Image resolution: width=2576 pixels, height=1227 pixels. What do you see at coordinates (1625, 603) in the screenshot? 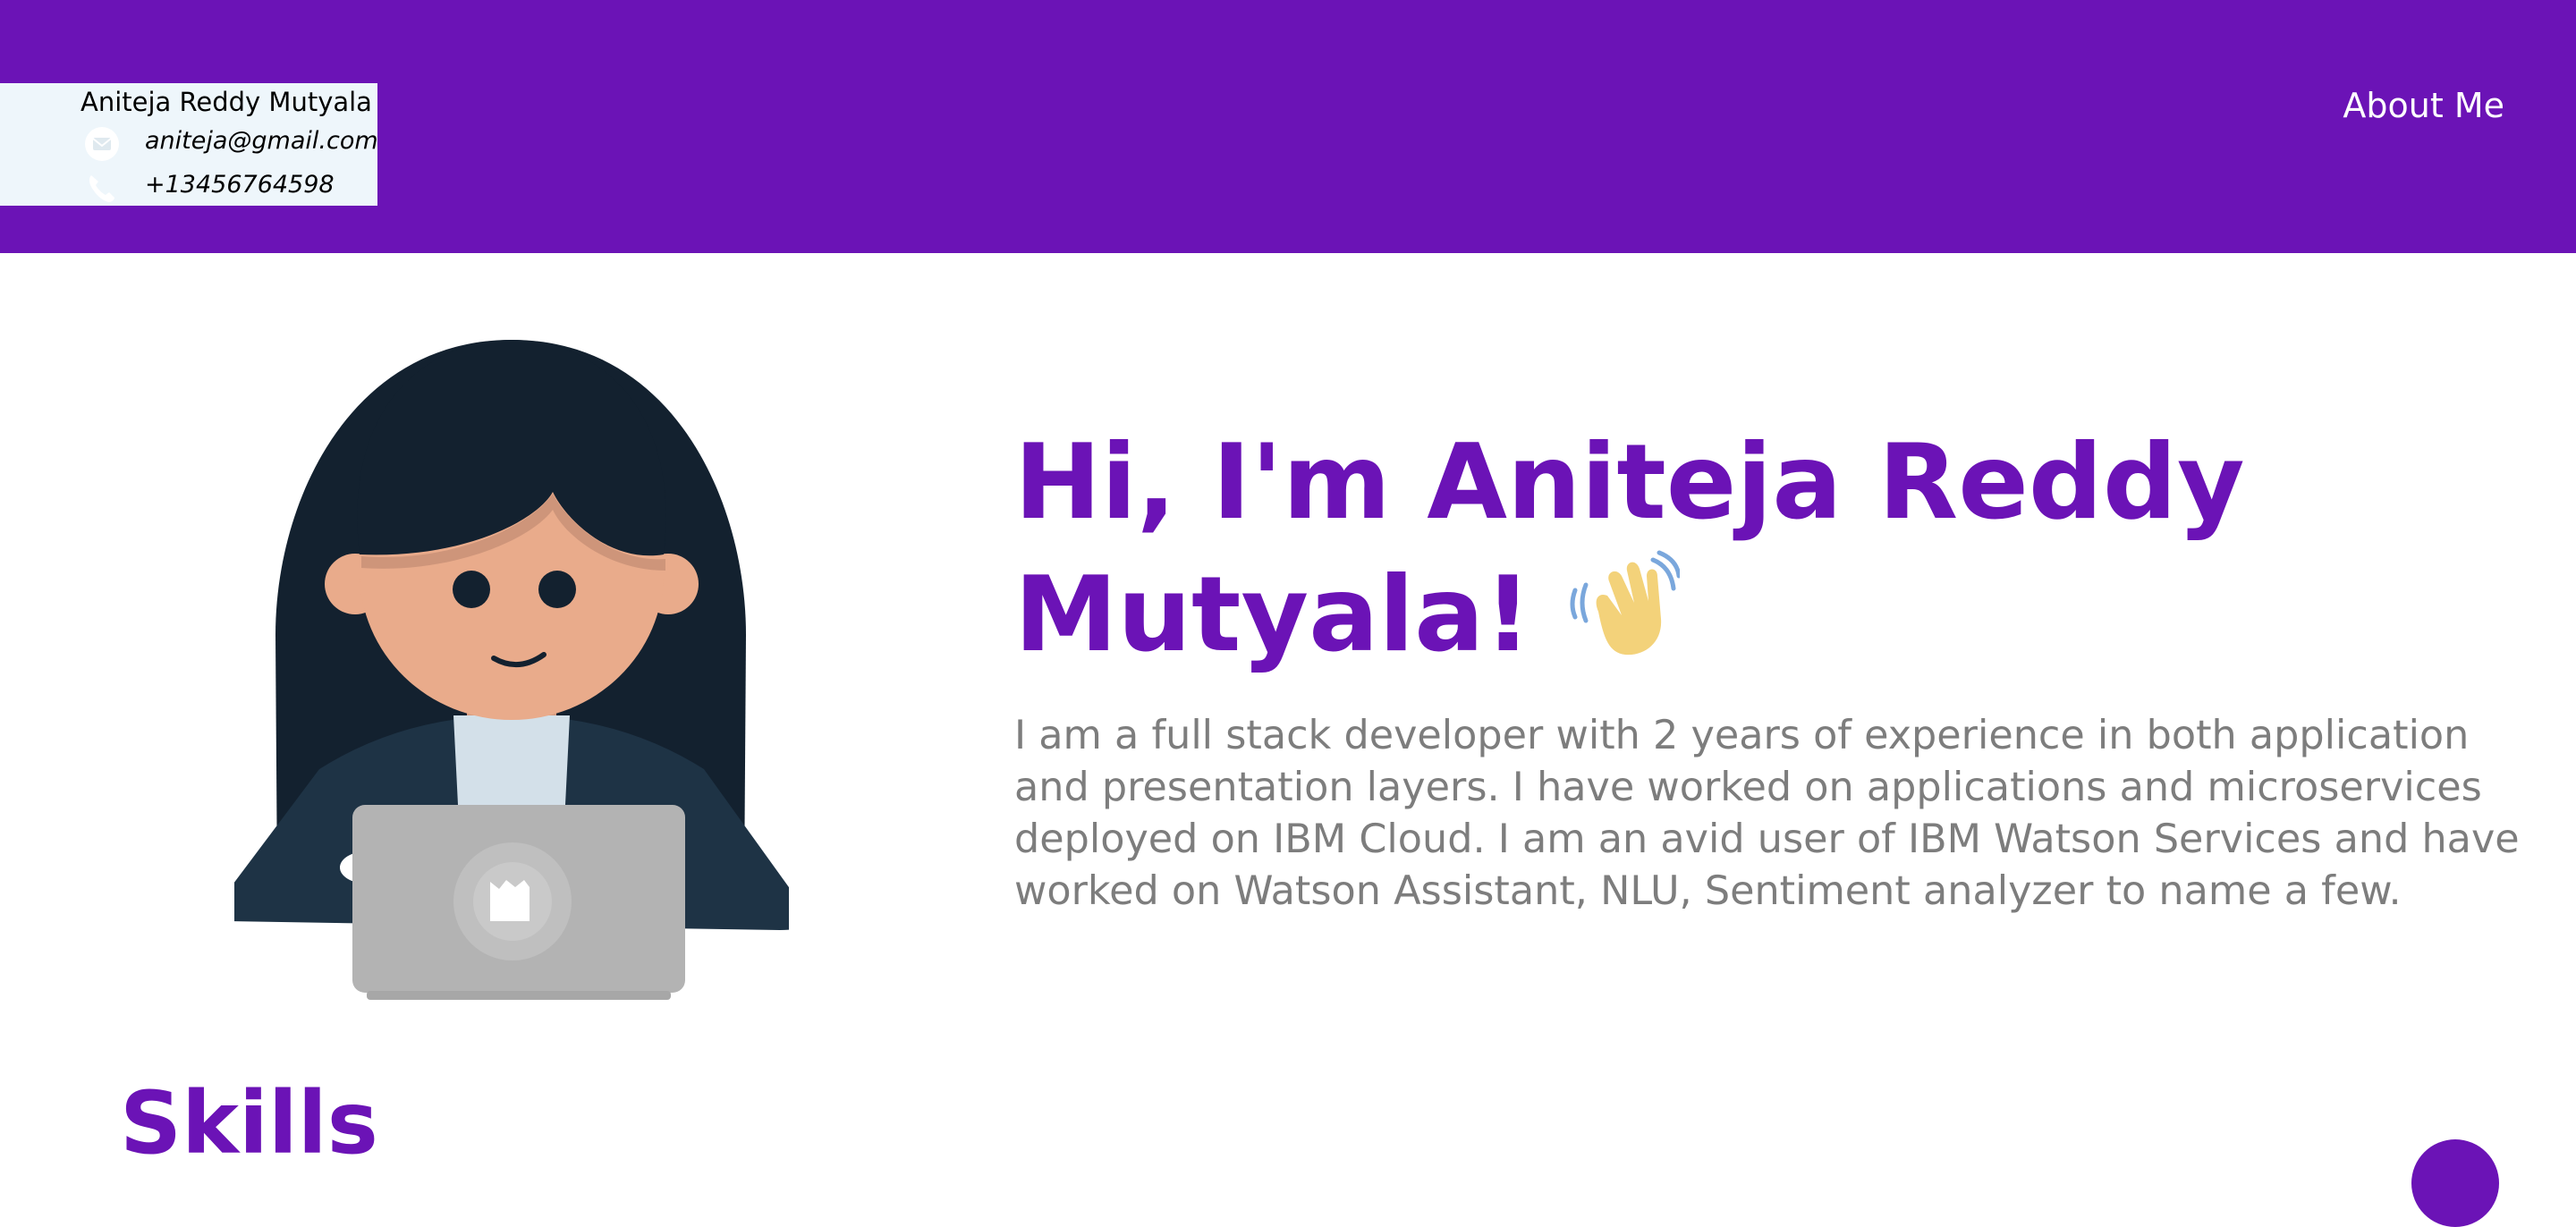
I see `waving-hand-icon` at bounding box center [1625, 603].